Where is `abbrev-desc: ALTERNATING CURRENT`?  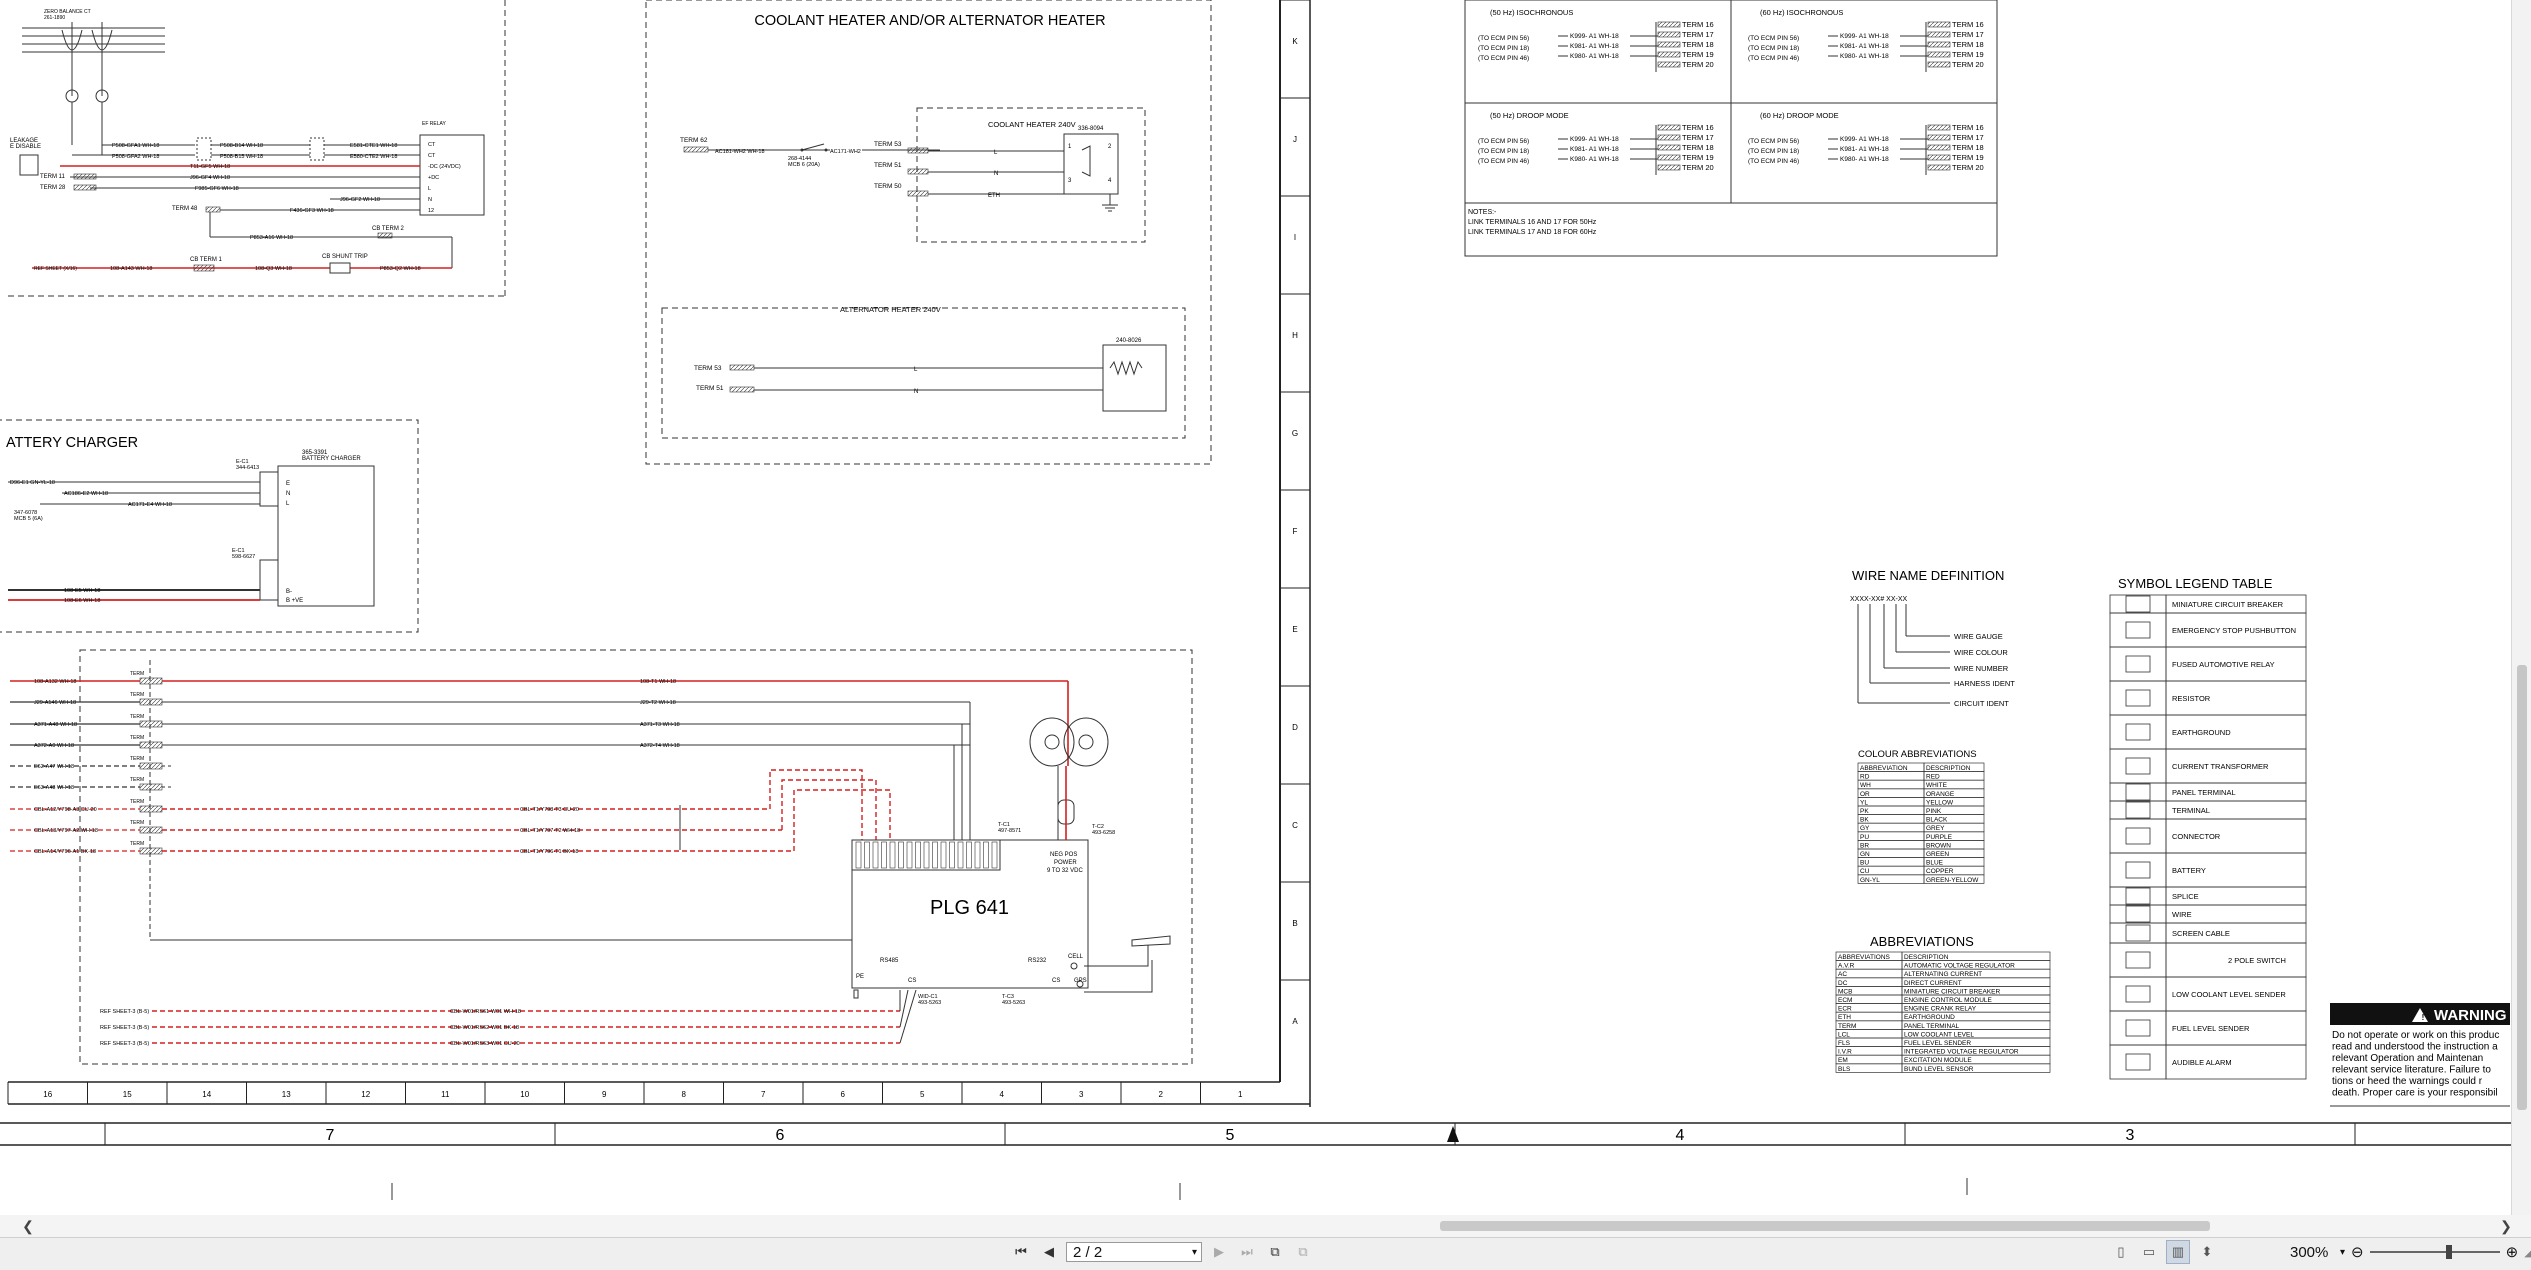
abbrev-desc: ALTERNATING CURRENT is located at coordinates (1943, 974).